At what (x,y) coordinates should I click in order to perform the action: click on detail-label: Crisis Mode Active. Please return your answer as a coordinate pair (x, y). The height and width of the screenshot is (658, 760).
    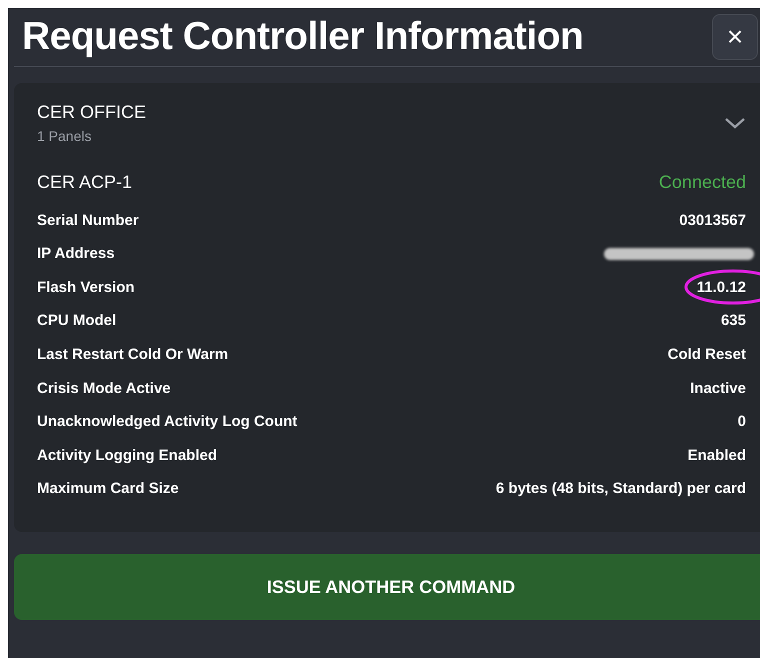
    Looking at the image, I should click on (104, 388).